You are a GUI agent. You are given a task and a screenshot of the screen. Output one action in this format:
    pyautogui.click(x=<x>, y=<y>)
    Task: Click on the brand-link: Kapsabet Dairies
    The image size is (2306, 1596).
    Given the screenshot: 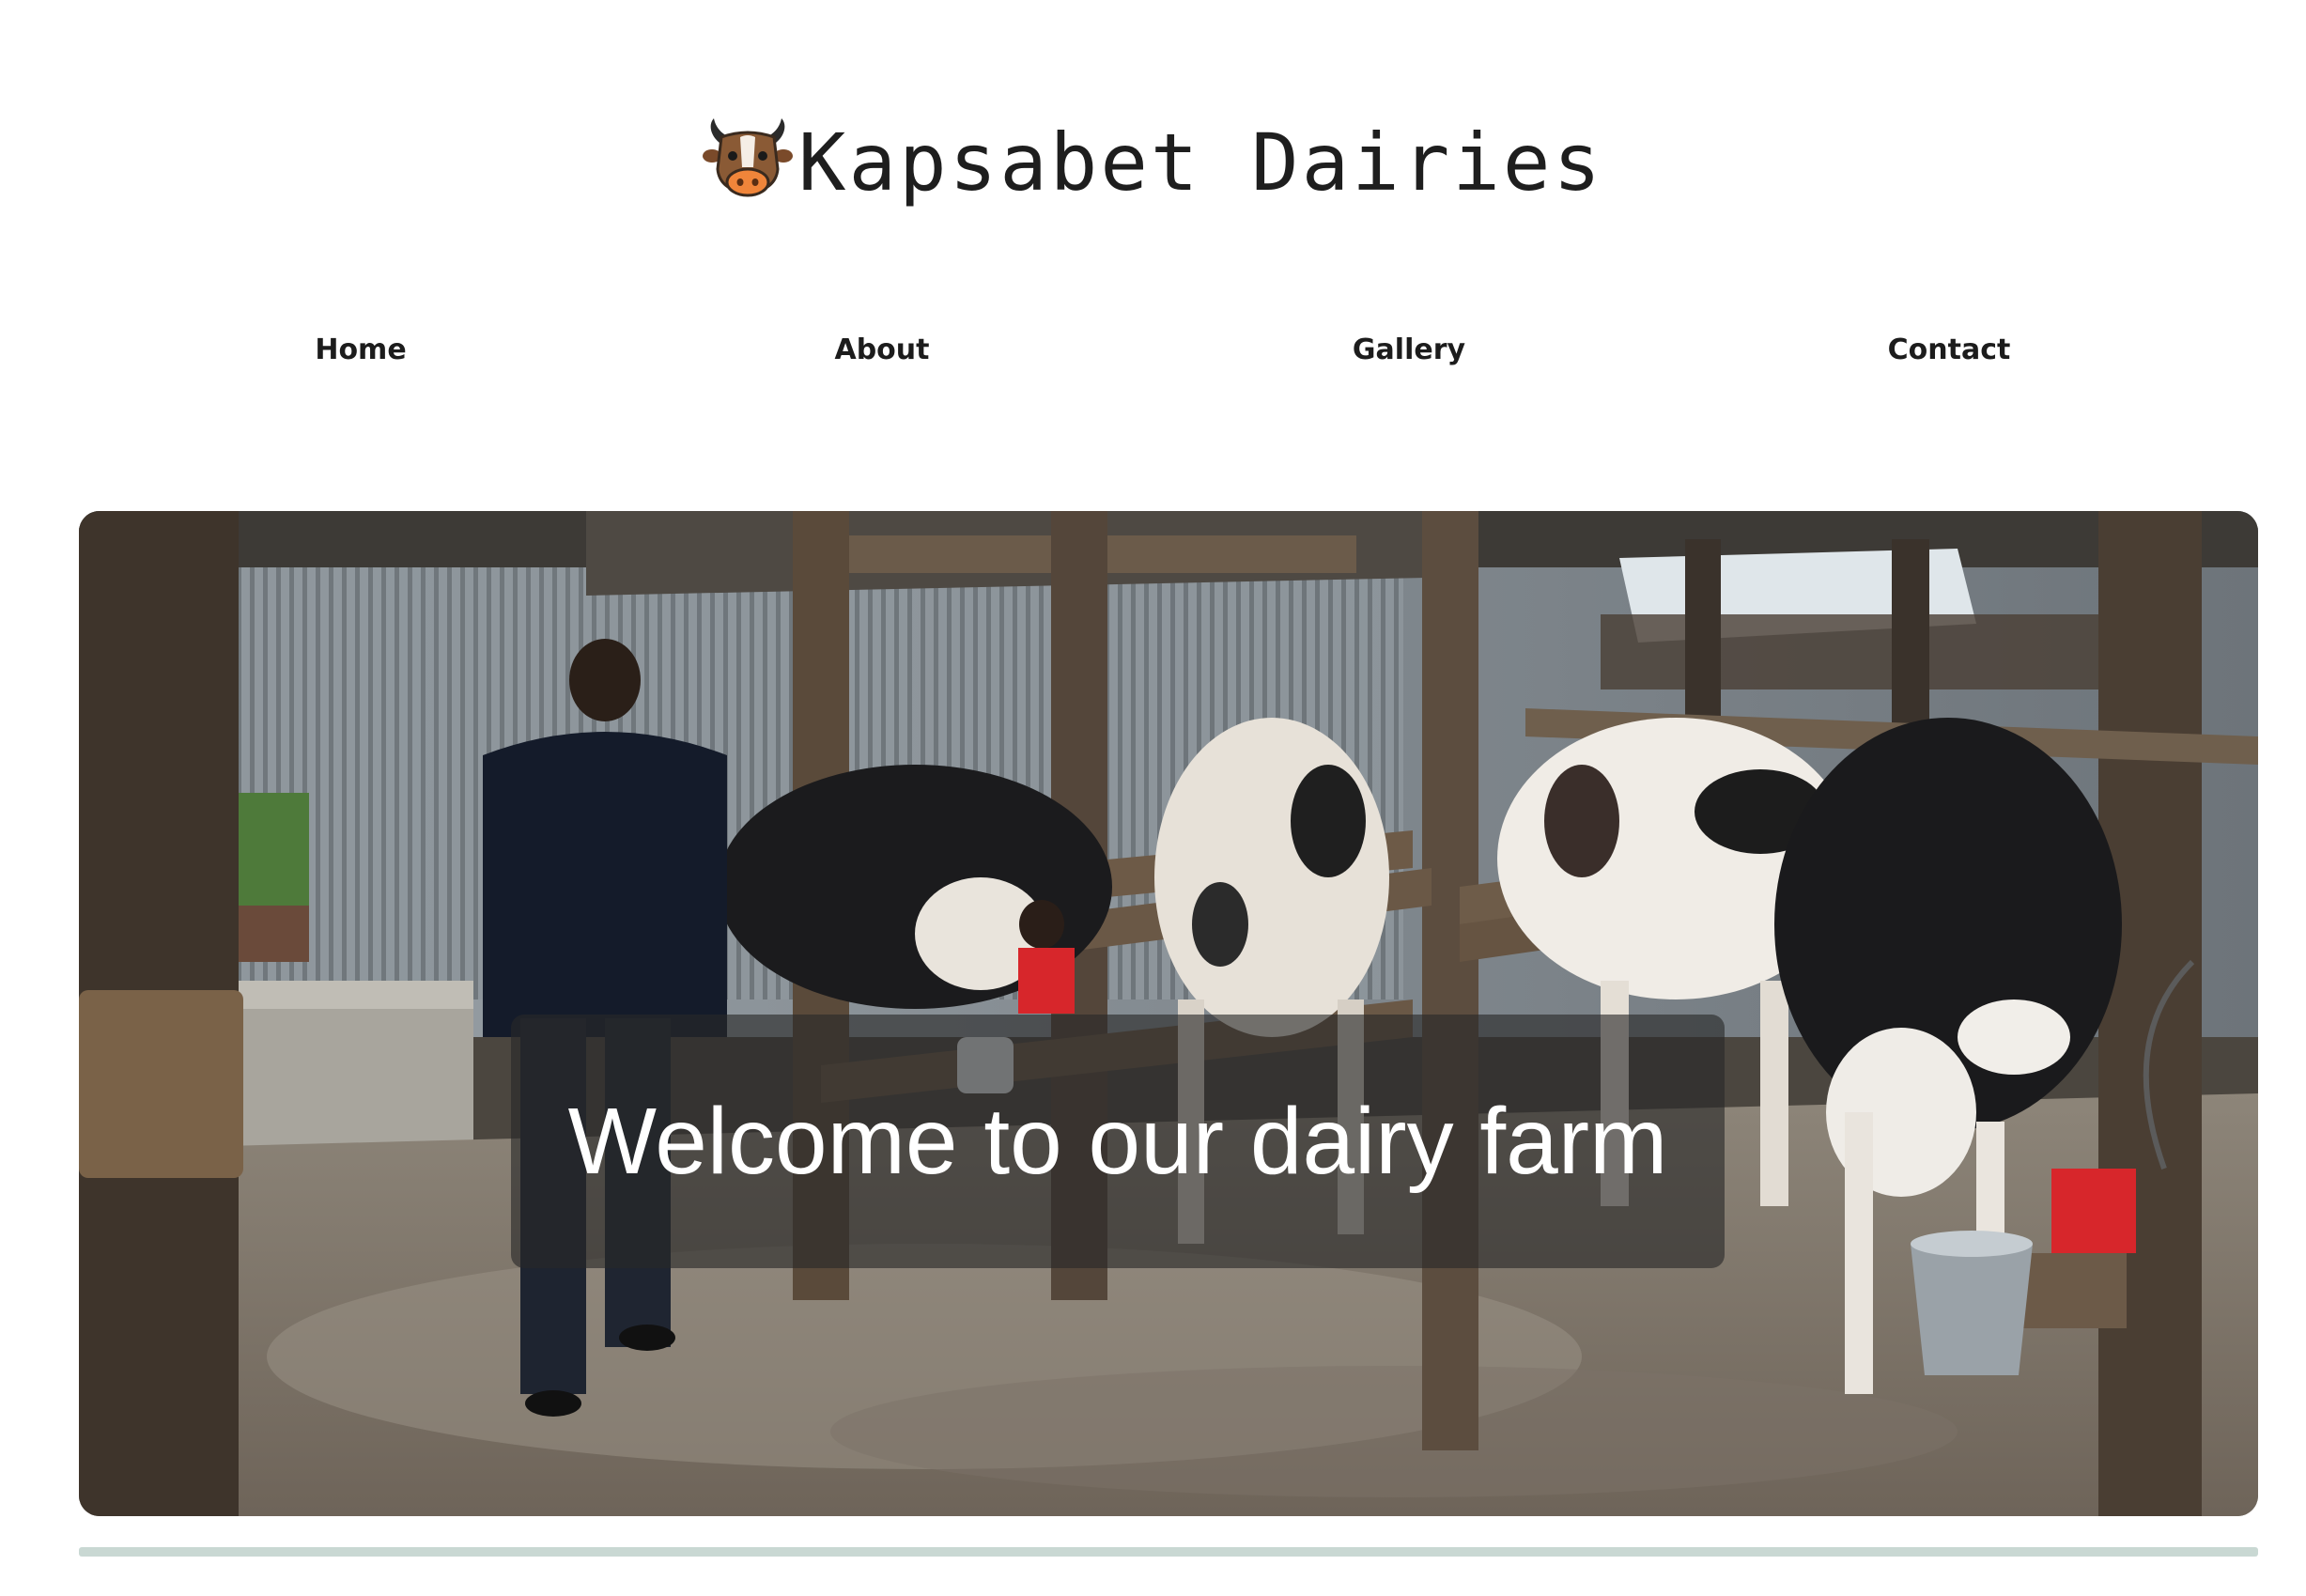 What is the action you would take?
    pyautogui.click(x=1153, y=162)
    